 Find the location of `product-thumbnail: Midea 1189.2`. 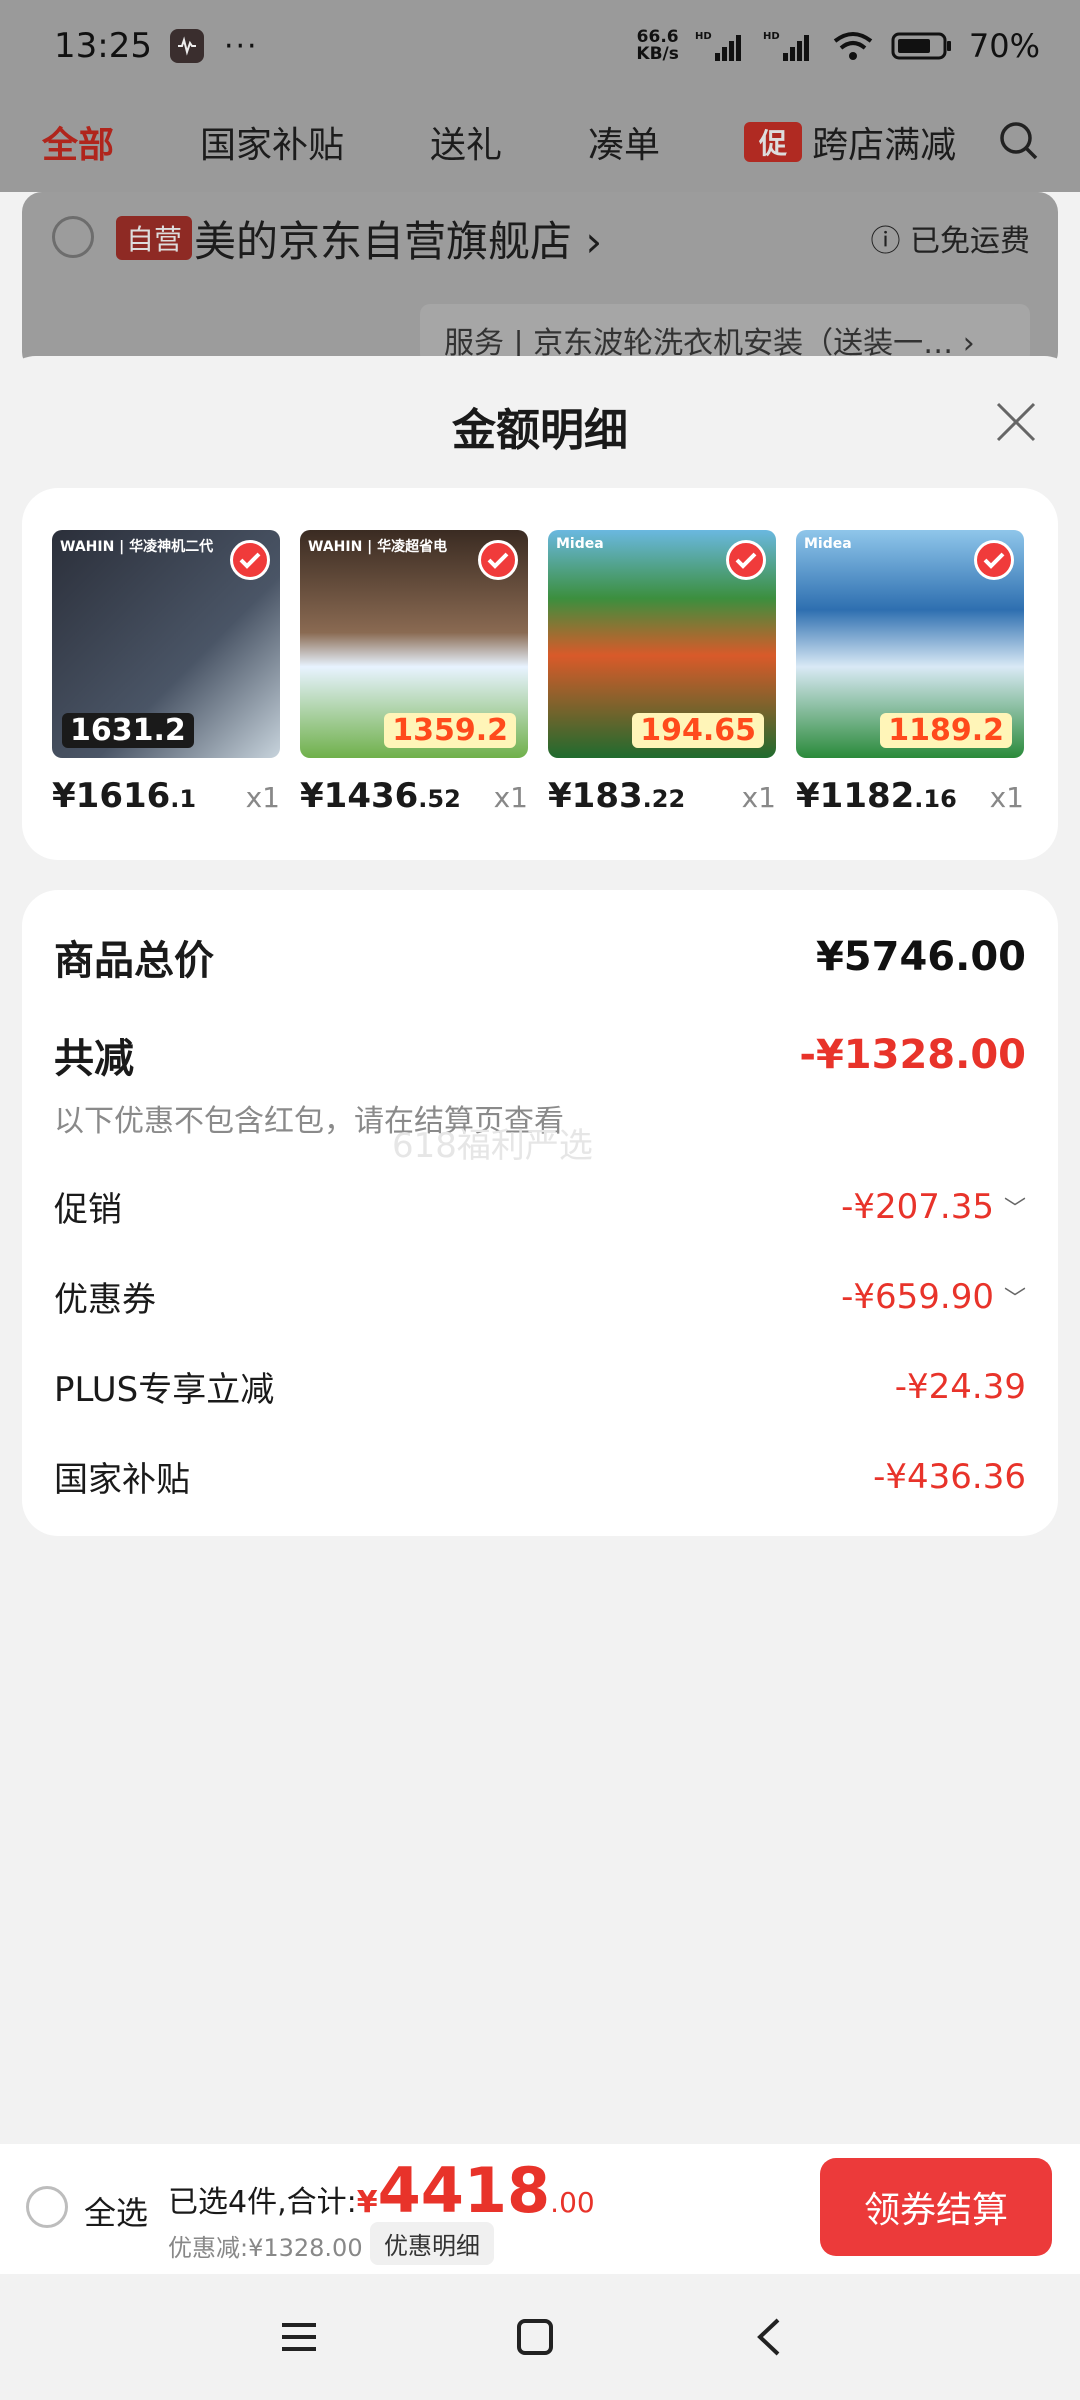

product-thumbnail: Midea 1189.2 is located at coordinates (910, 644).